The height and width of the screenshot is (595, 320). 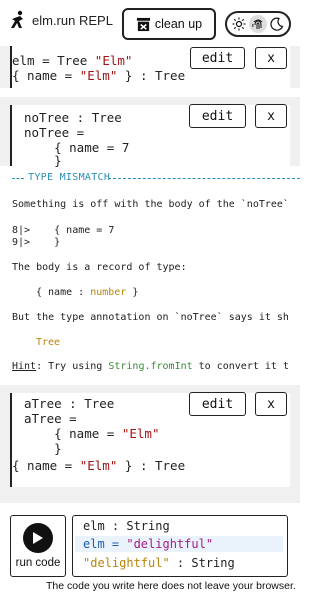 I want to click on trash-icon, so click(x=143, y=24).